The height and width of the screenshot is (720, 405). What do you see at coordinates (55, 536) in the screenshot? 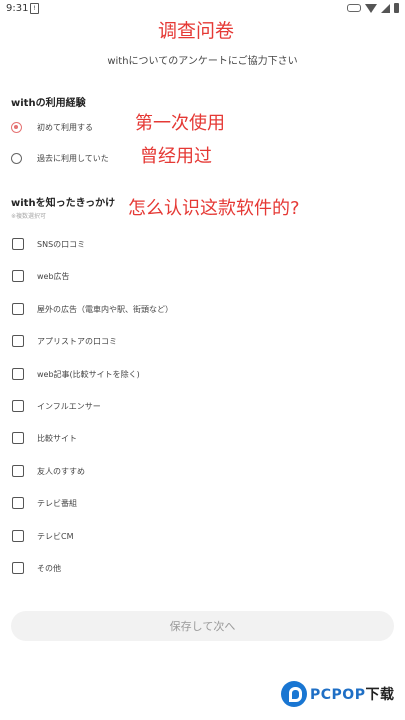
I see `checkbox-label: テレビCM` at bounding box center [55, 536].